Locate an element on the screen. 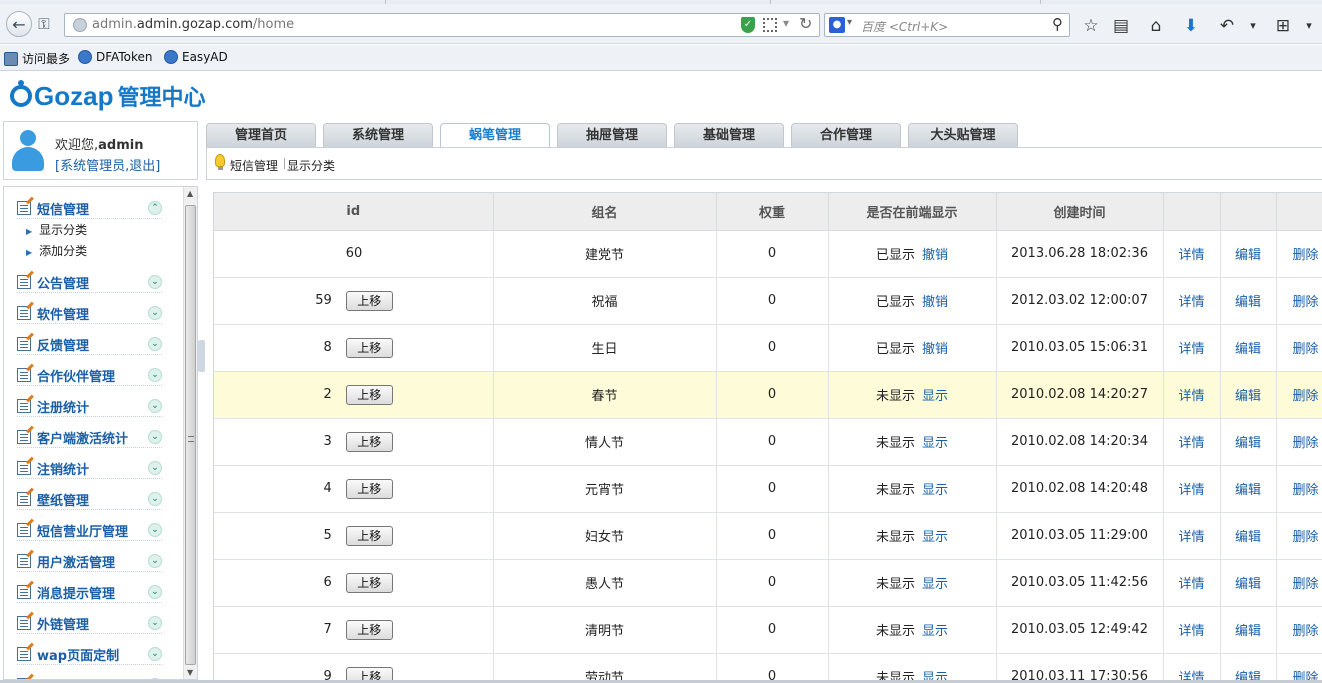 This screenshot has height=683, width=1322. scroll-down-icon: ▼ is located at coordinates (190, 672).